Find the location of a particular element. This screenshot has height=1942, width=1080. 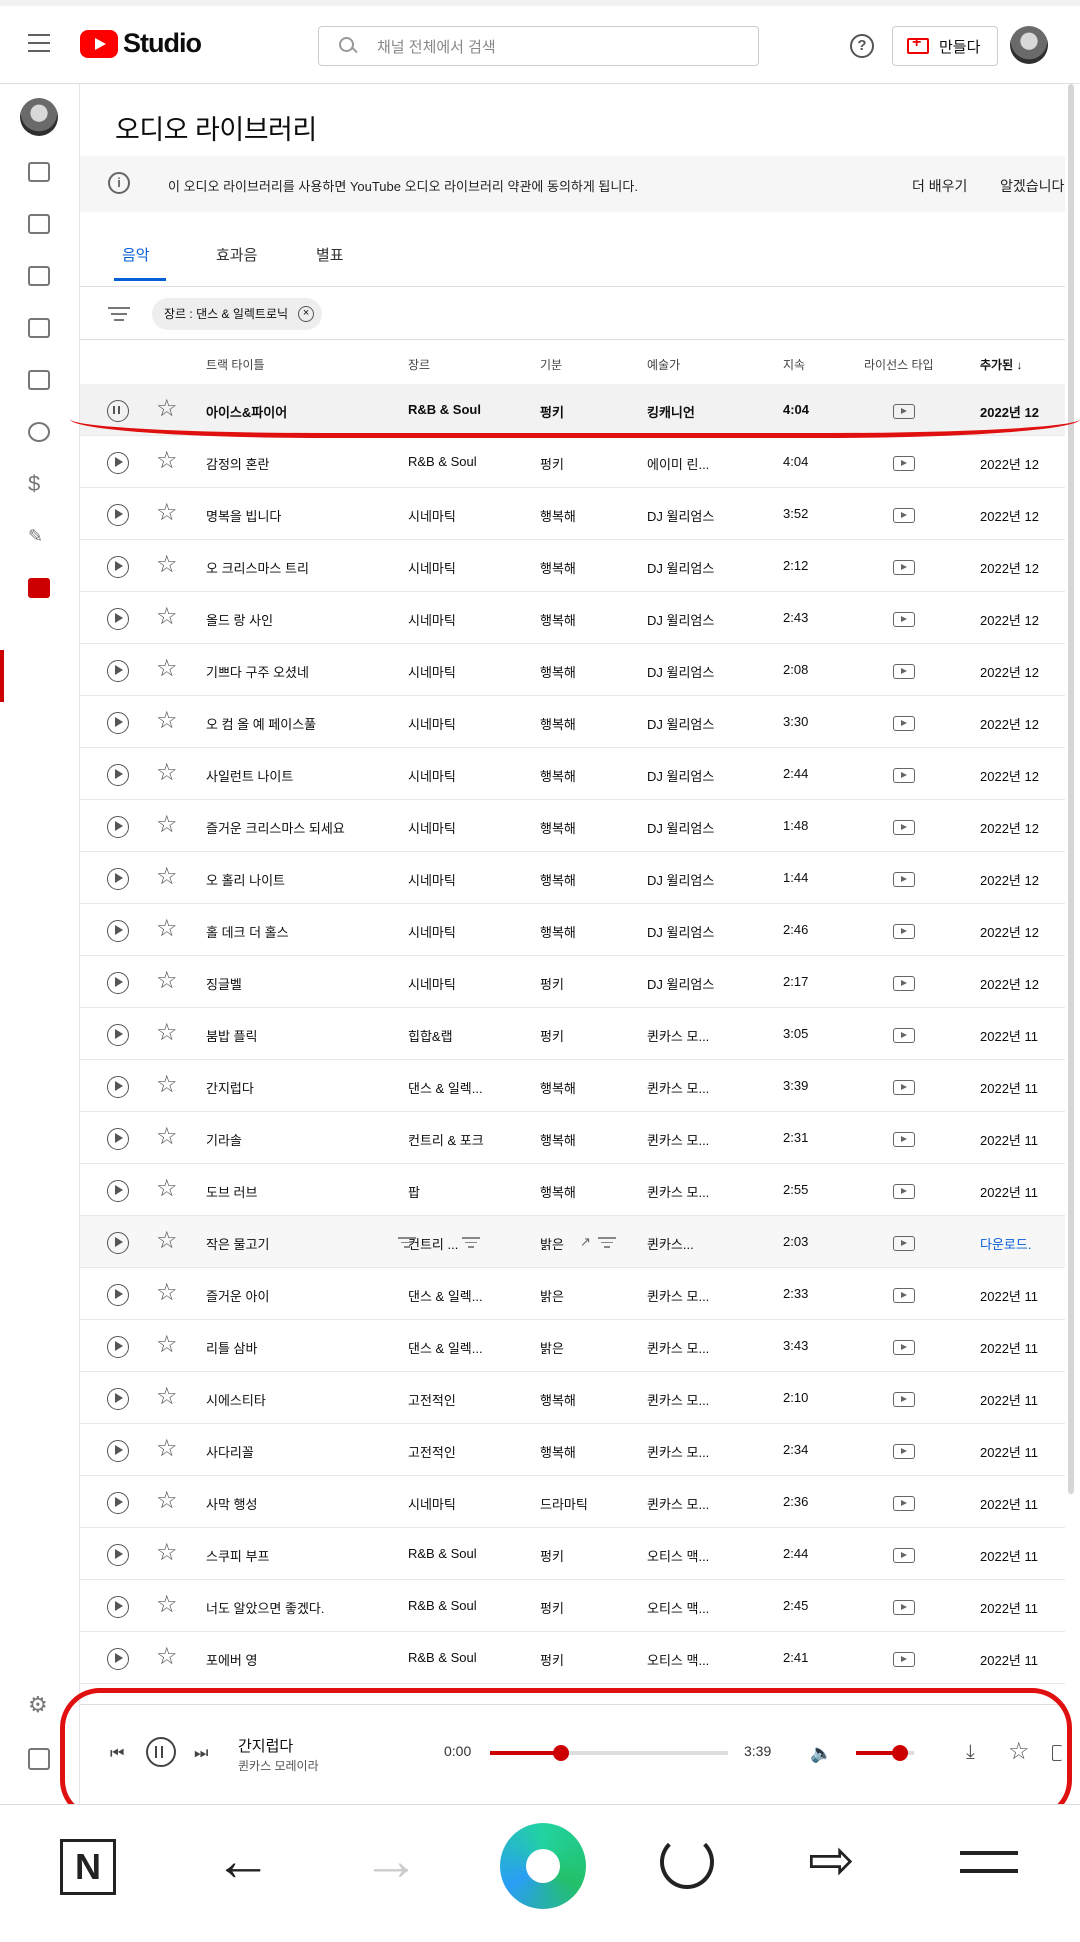

table-row: ☆ 도브 러브 팝 행복해 퀸카스 모... 2:55 2022년 11 is located at coordinates (572, 1190).